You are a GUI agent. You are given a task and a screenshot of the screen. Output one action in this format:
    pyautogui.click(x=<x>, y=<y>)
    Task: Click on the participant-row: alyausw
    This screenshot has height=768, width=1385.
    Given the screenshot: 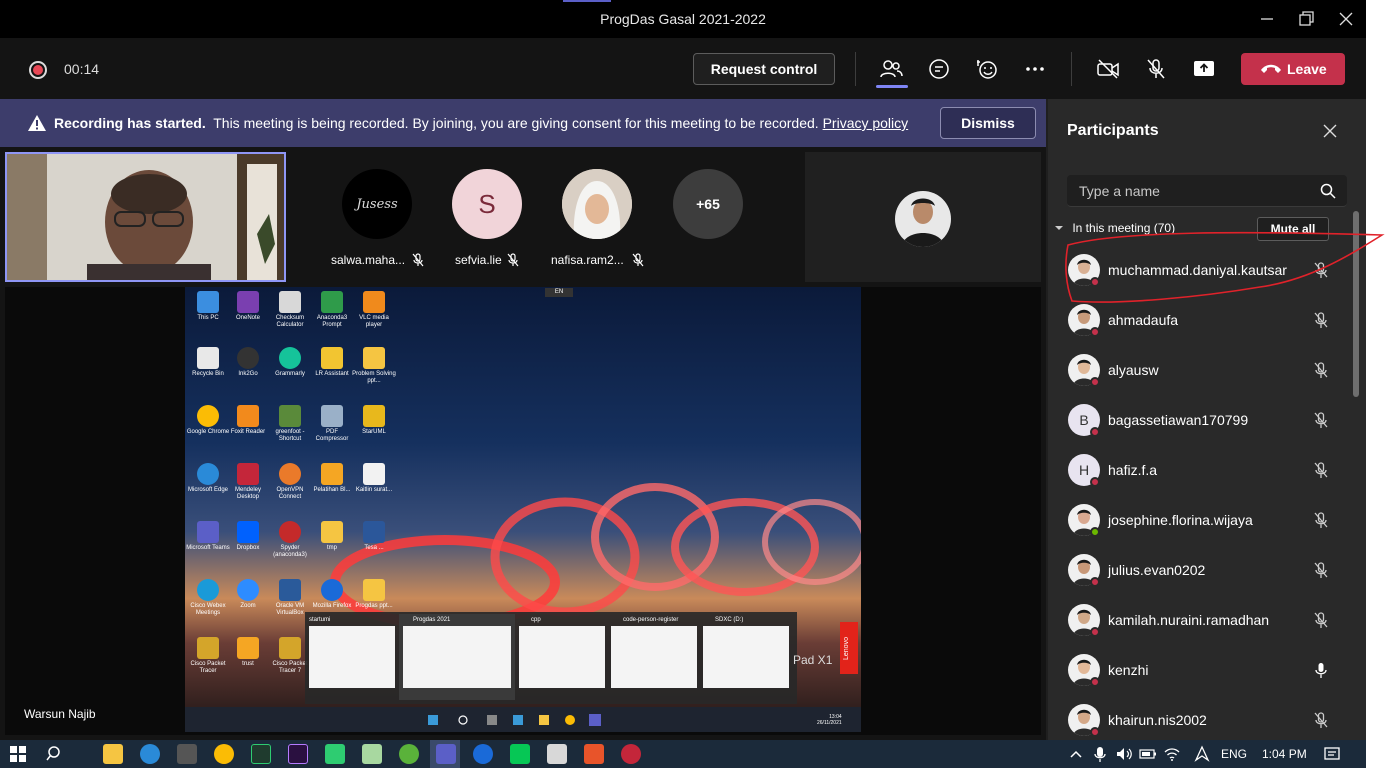 What is the action you would take?
    pyautogui.click(x=1203, y=372)
    